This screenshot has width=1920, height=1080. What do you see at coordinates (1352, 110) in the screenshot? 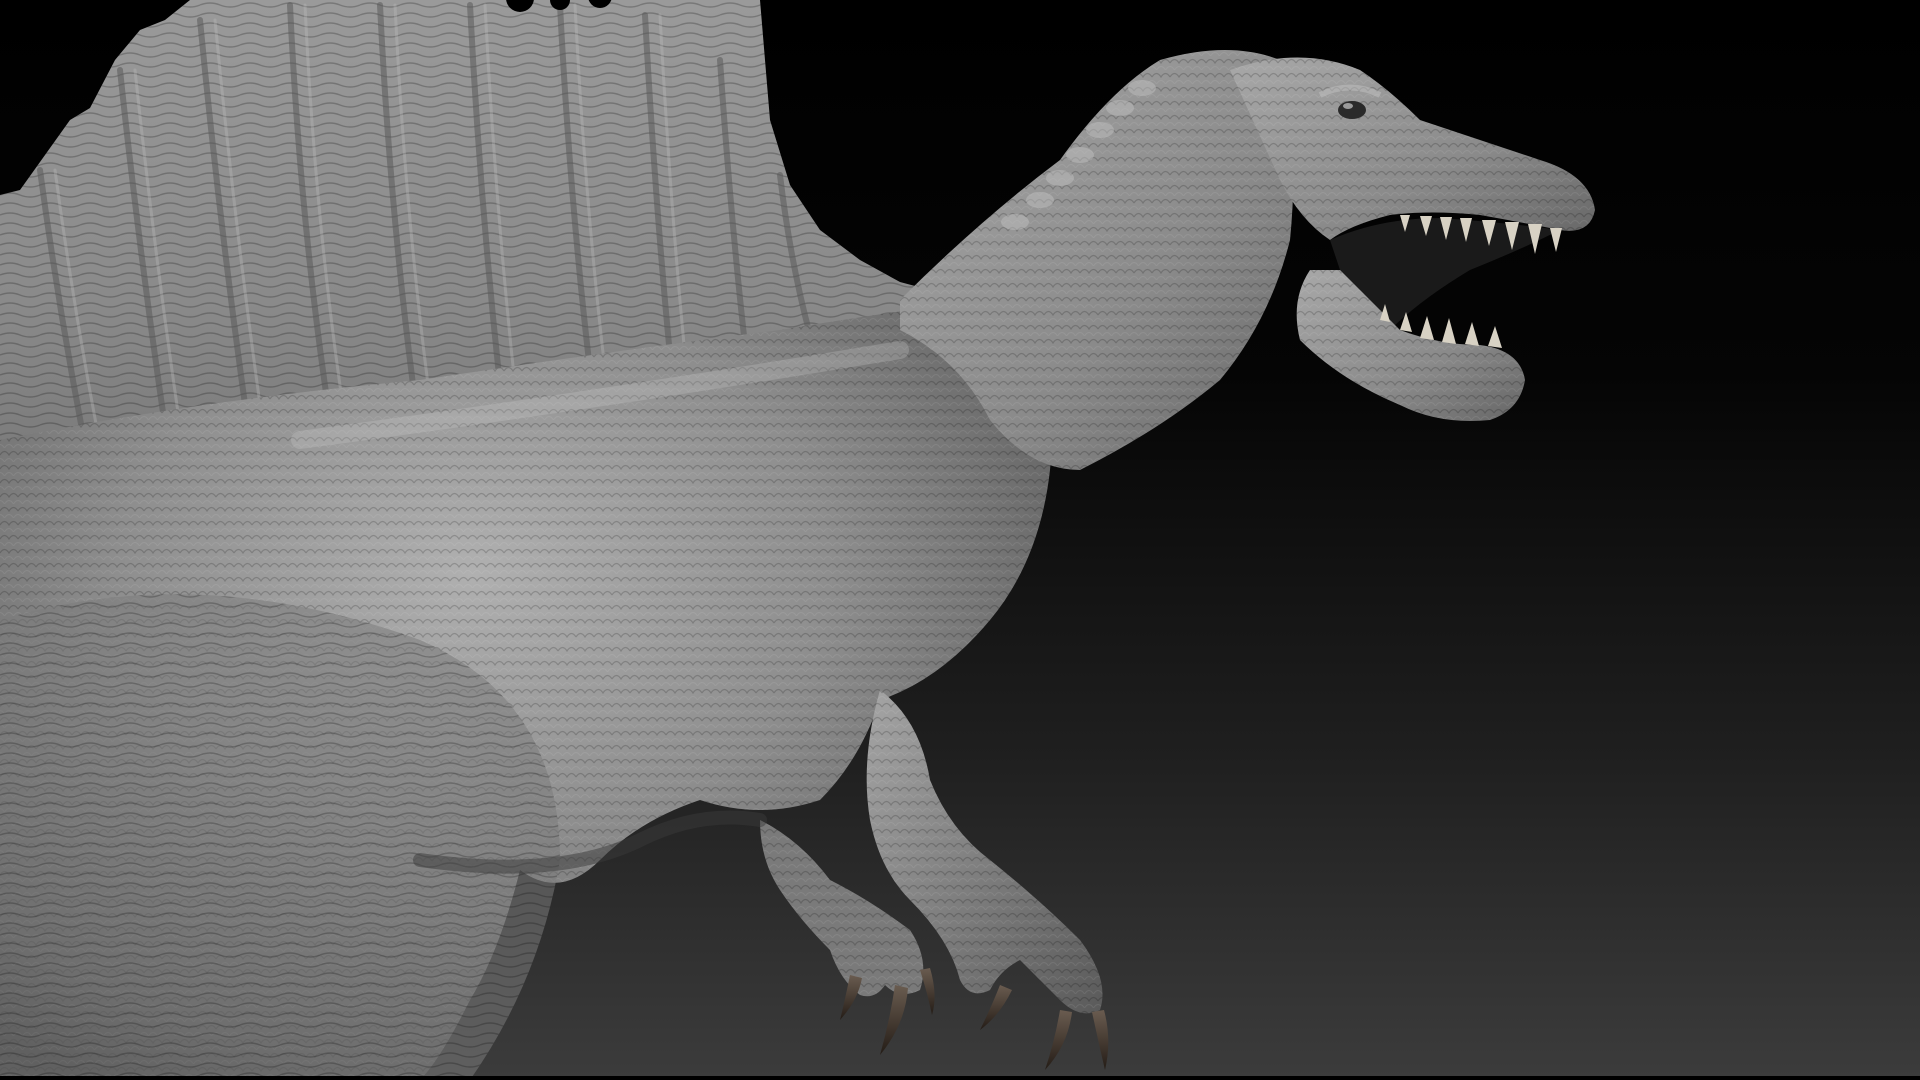
I see `eye` at bounding box center [1352, 110].